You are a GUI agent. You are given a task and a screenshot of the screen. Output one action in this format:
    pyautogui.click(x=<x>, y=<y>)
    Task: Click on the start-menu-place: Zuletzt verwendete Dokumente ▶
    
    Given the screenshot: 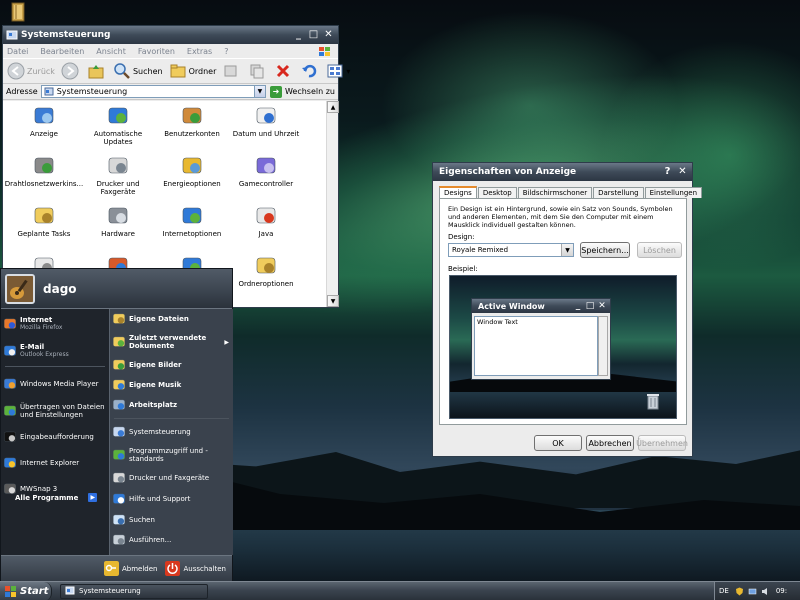 What is the action you would take?
    pyautogui.click(x=171, y=342)
    